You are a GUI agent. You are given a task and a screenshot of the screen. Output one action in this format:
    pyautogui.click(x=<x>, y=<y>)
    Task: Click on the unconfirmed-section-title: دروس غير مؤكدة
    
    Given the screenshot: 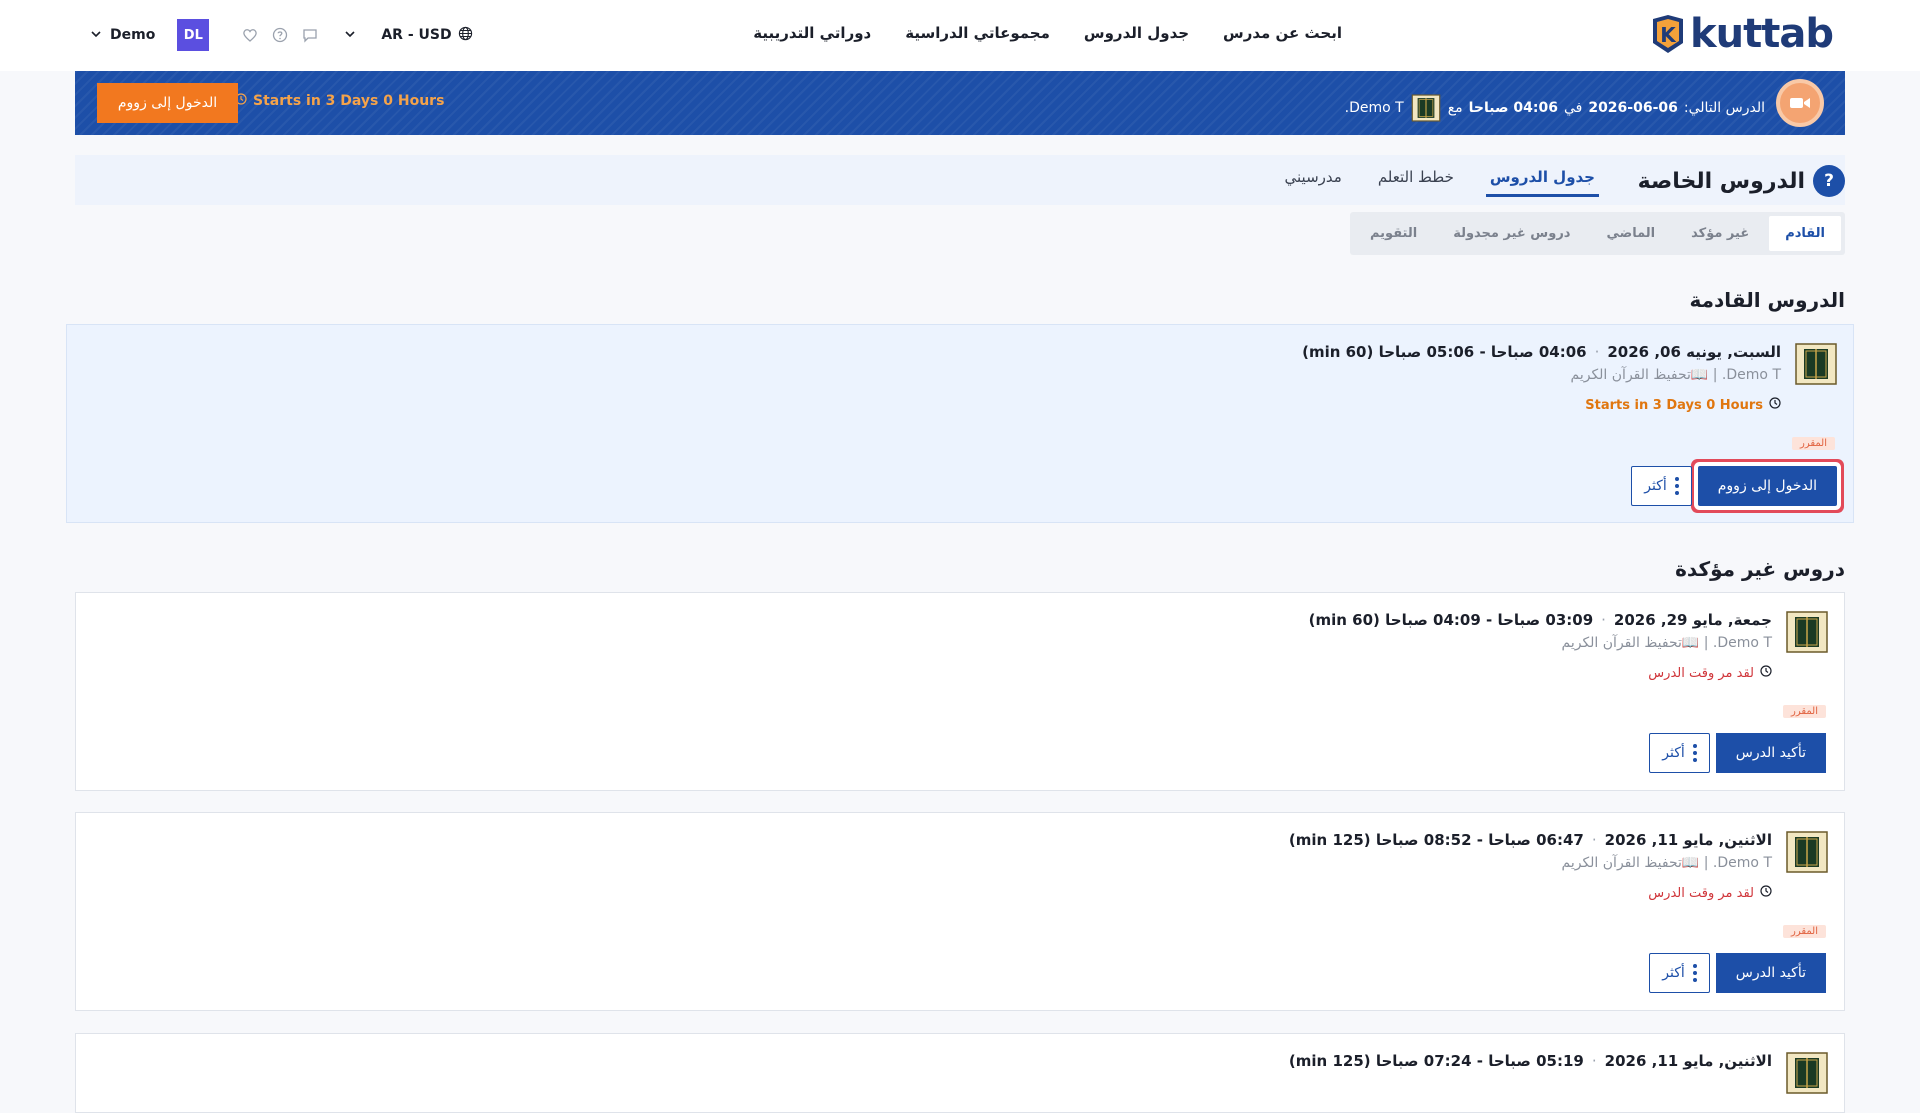 What is the action you would take?
    pyautogui.click(x=1760, y=569)
    